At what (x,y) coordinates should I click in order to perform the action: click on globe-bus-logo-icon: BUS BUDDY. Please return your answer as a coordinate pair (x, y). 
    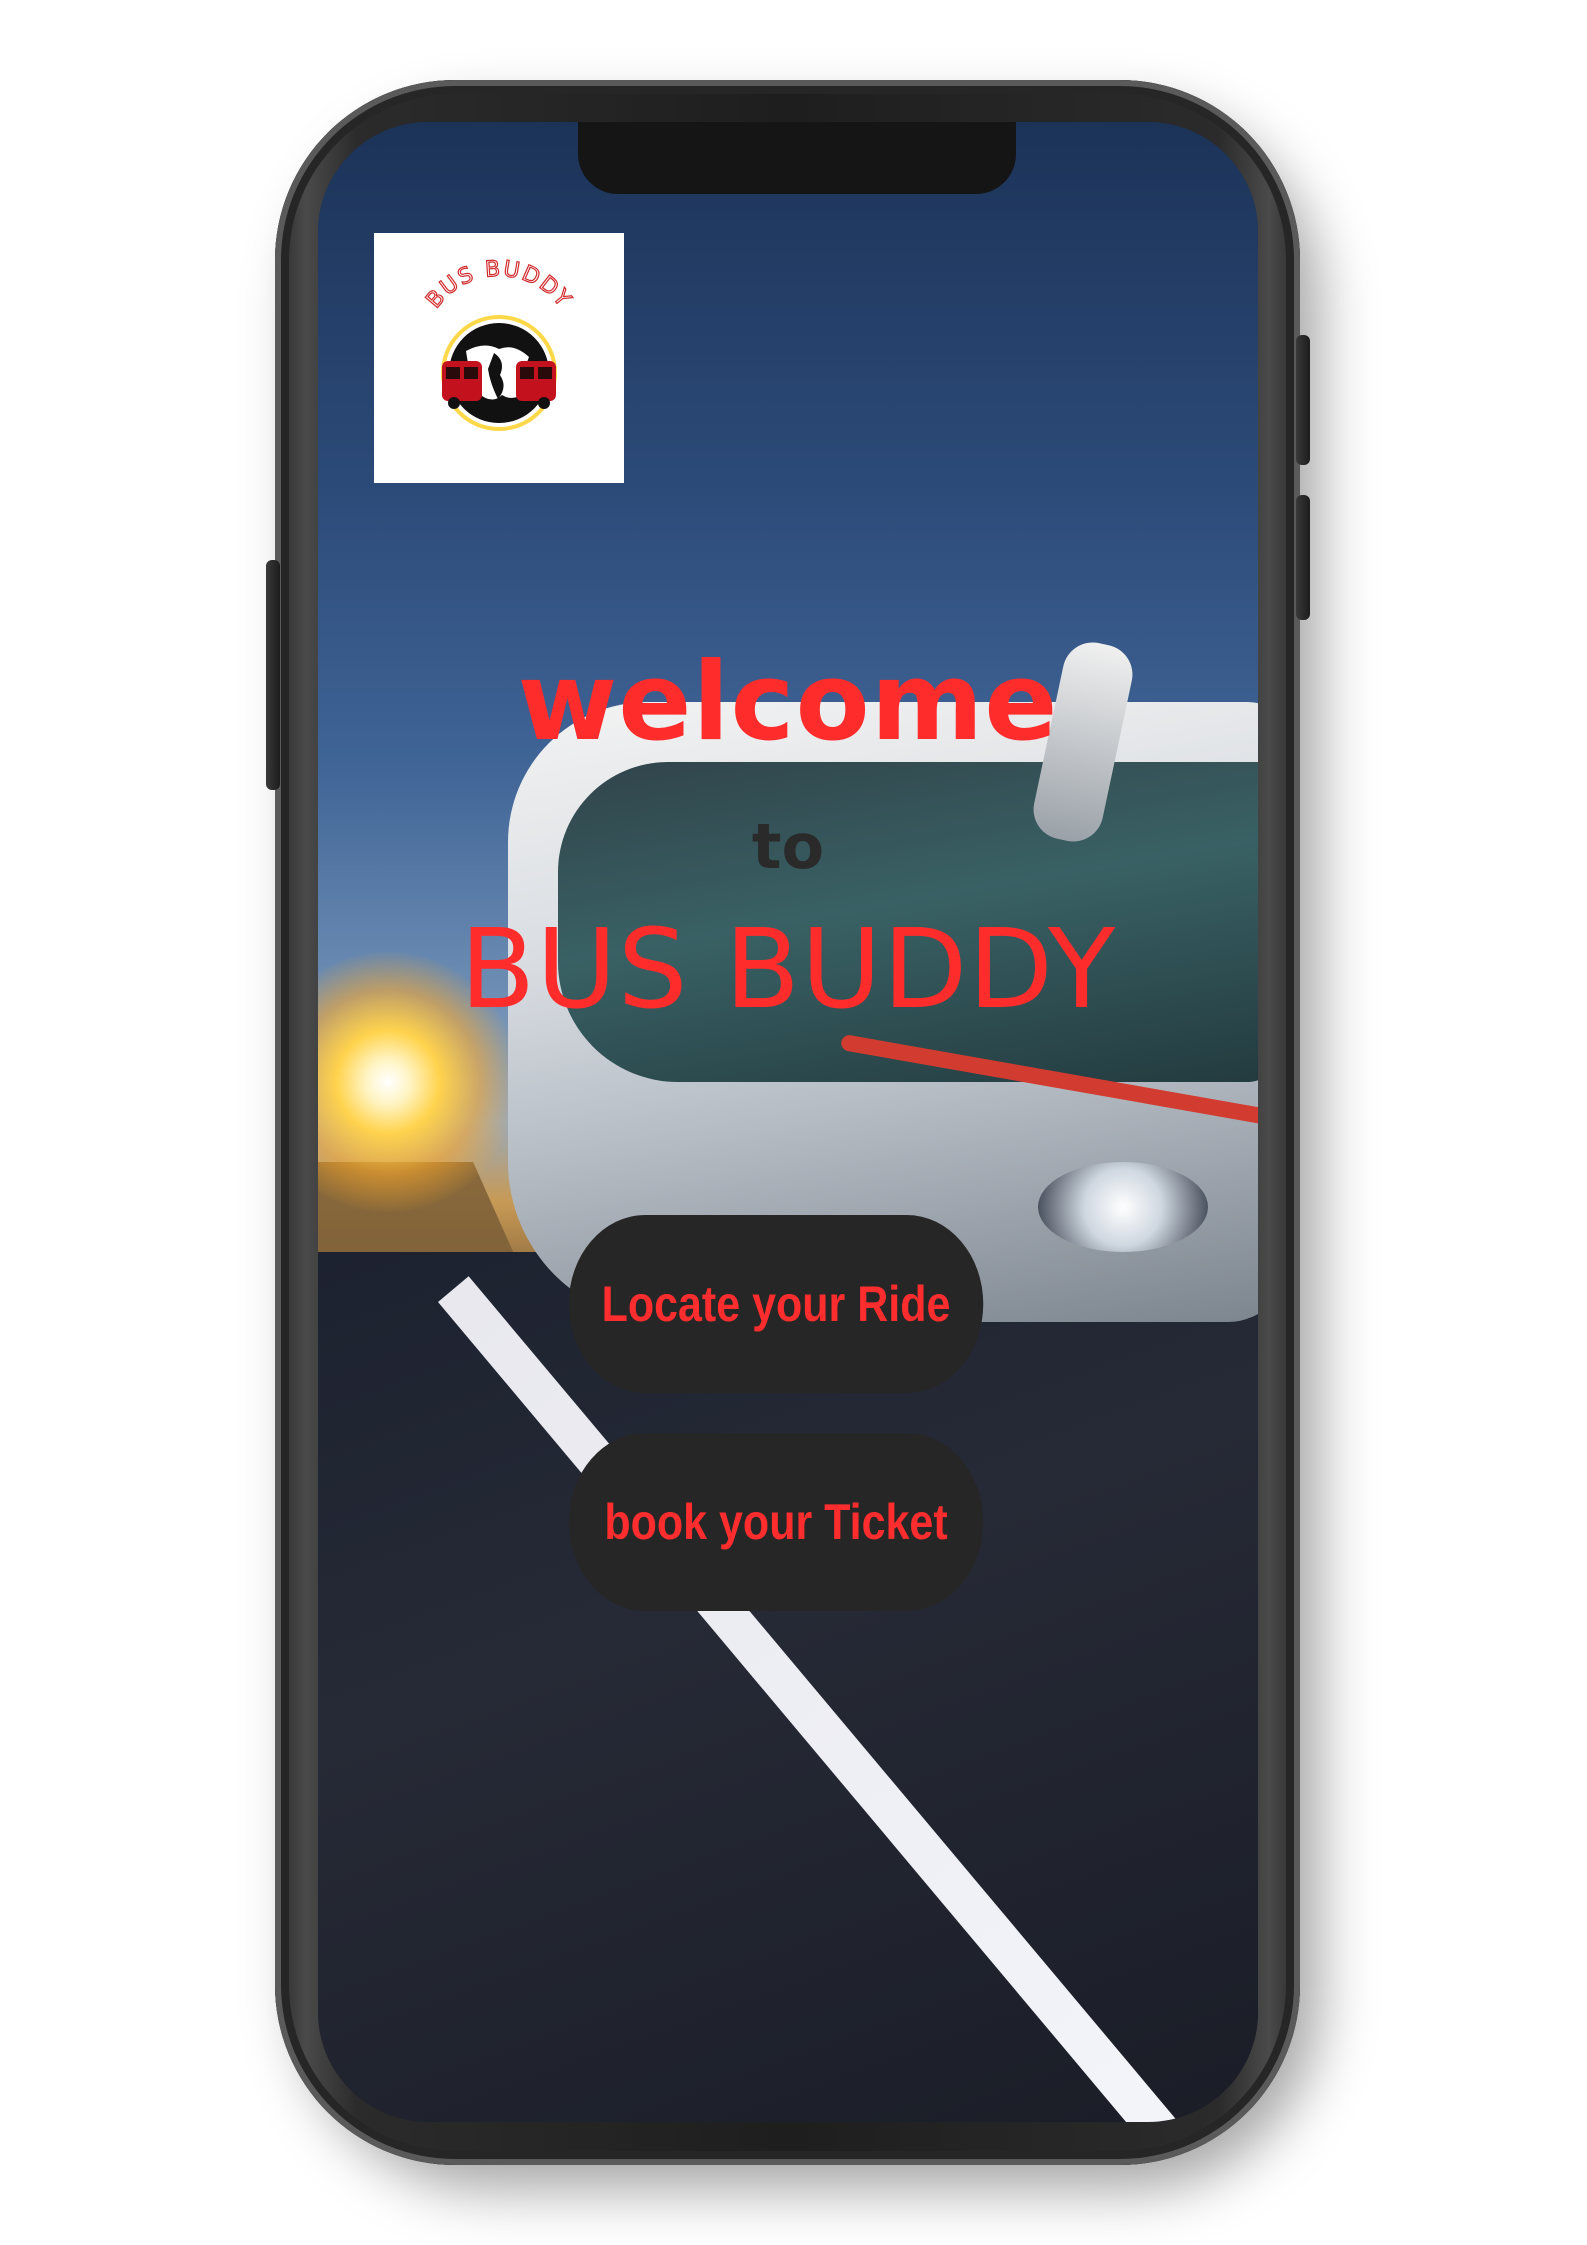
    Looking at the image, I should click on (499, 343).